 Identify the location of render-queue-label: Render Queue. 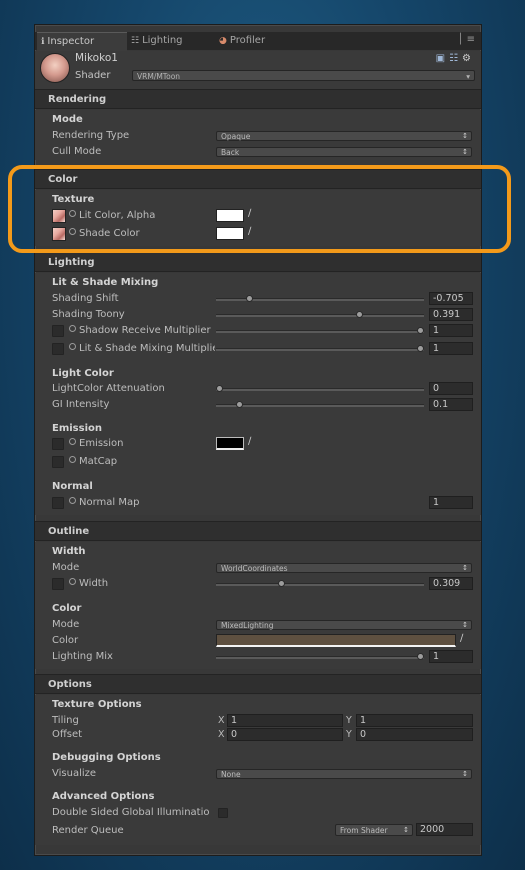
(88, 830).